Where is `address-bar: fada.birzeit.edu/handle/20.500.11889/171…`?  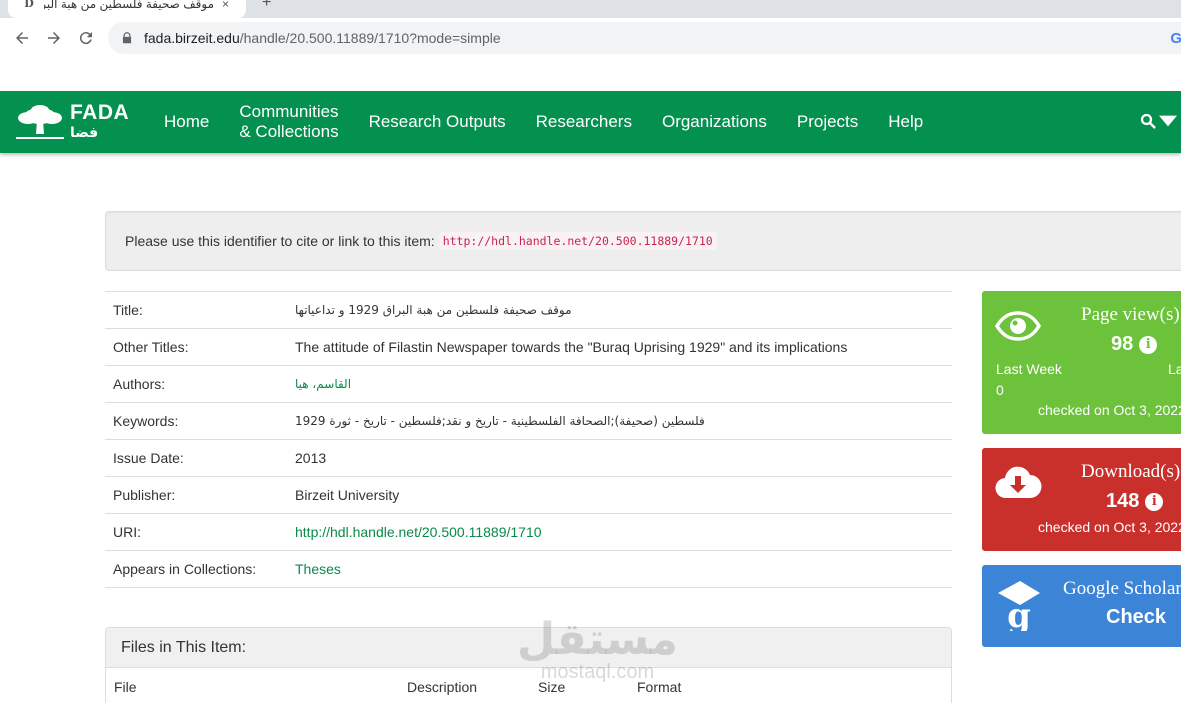
address-bar: fada.birzeit.edu/handle/20.500.11889/171… is located at coordinates (644, 38).